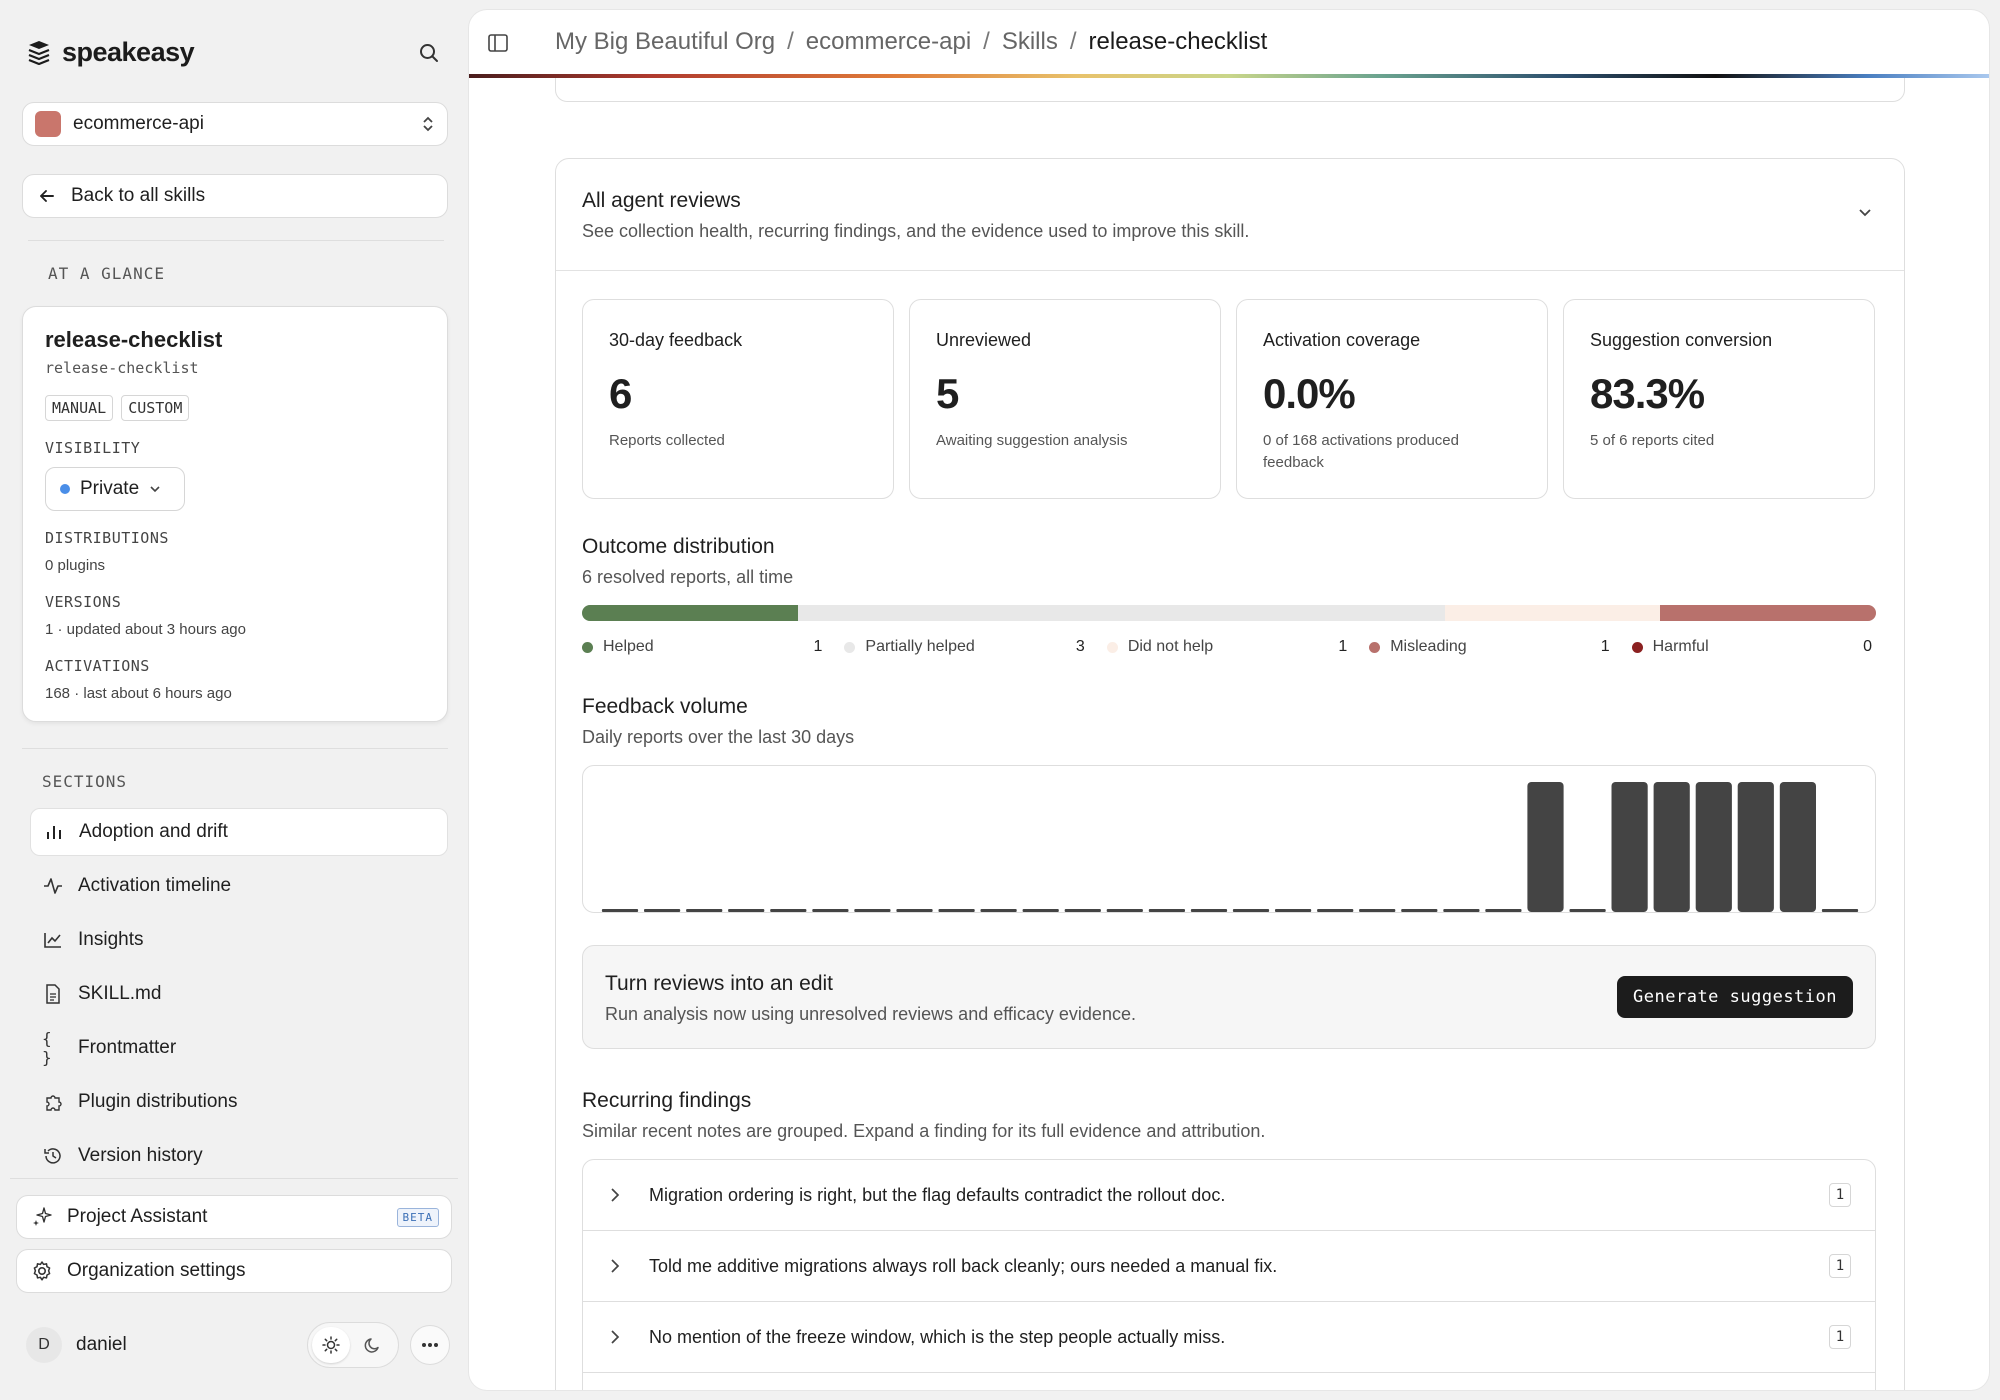 The image size is (2000, 1400). What do you see at coordinates (628, 646) in the screenshot?
I see `legend-label: Helped` at bounding box center [628, 646].